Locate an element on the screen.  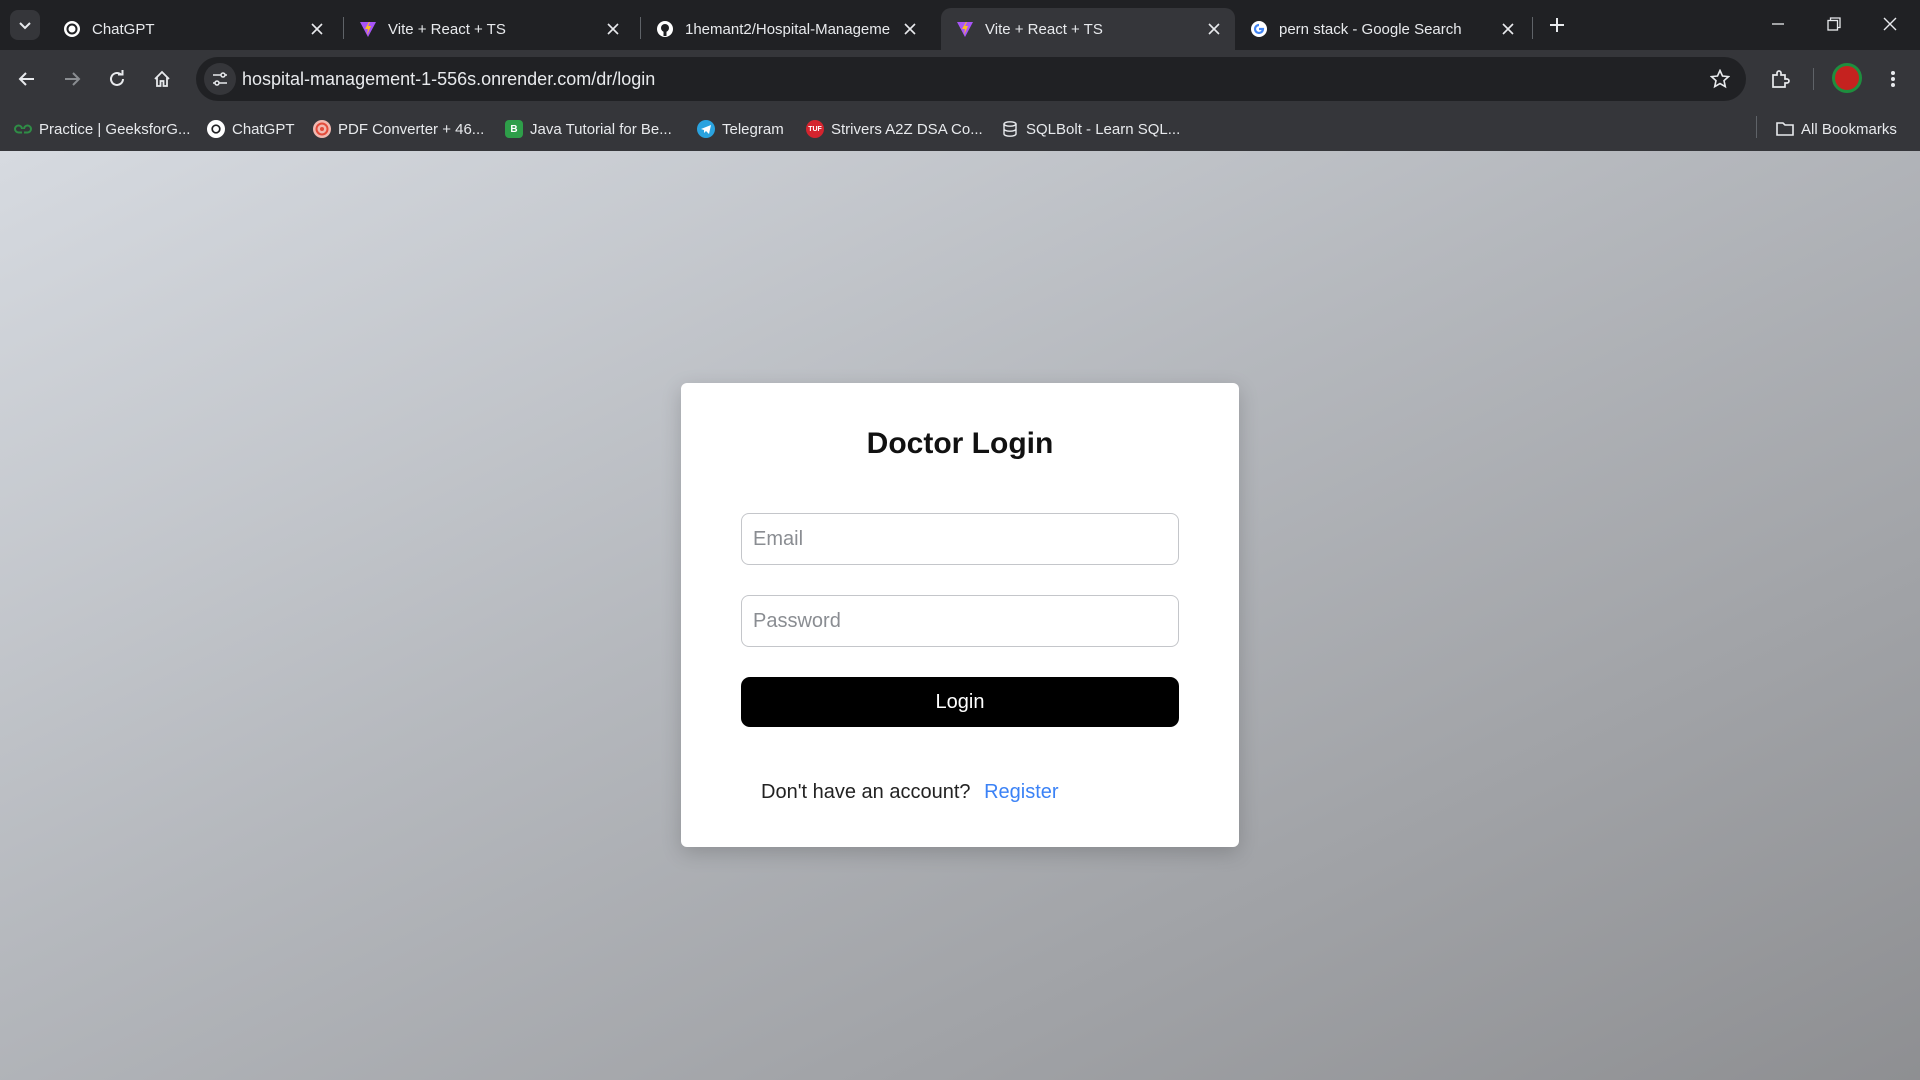
home-button is located at coordinates (162, 79).